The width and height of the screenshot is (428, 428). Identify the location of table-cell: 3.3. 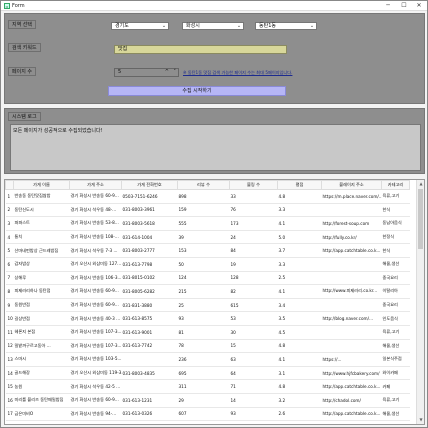
(299, 210).